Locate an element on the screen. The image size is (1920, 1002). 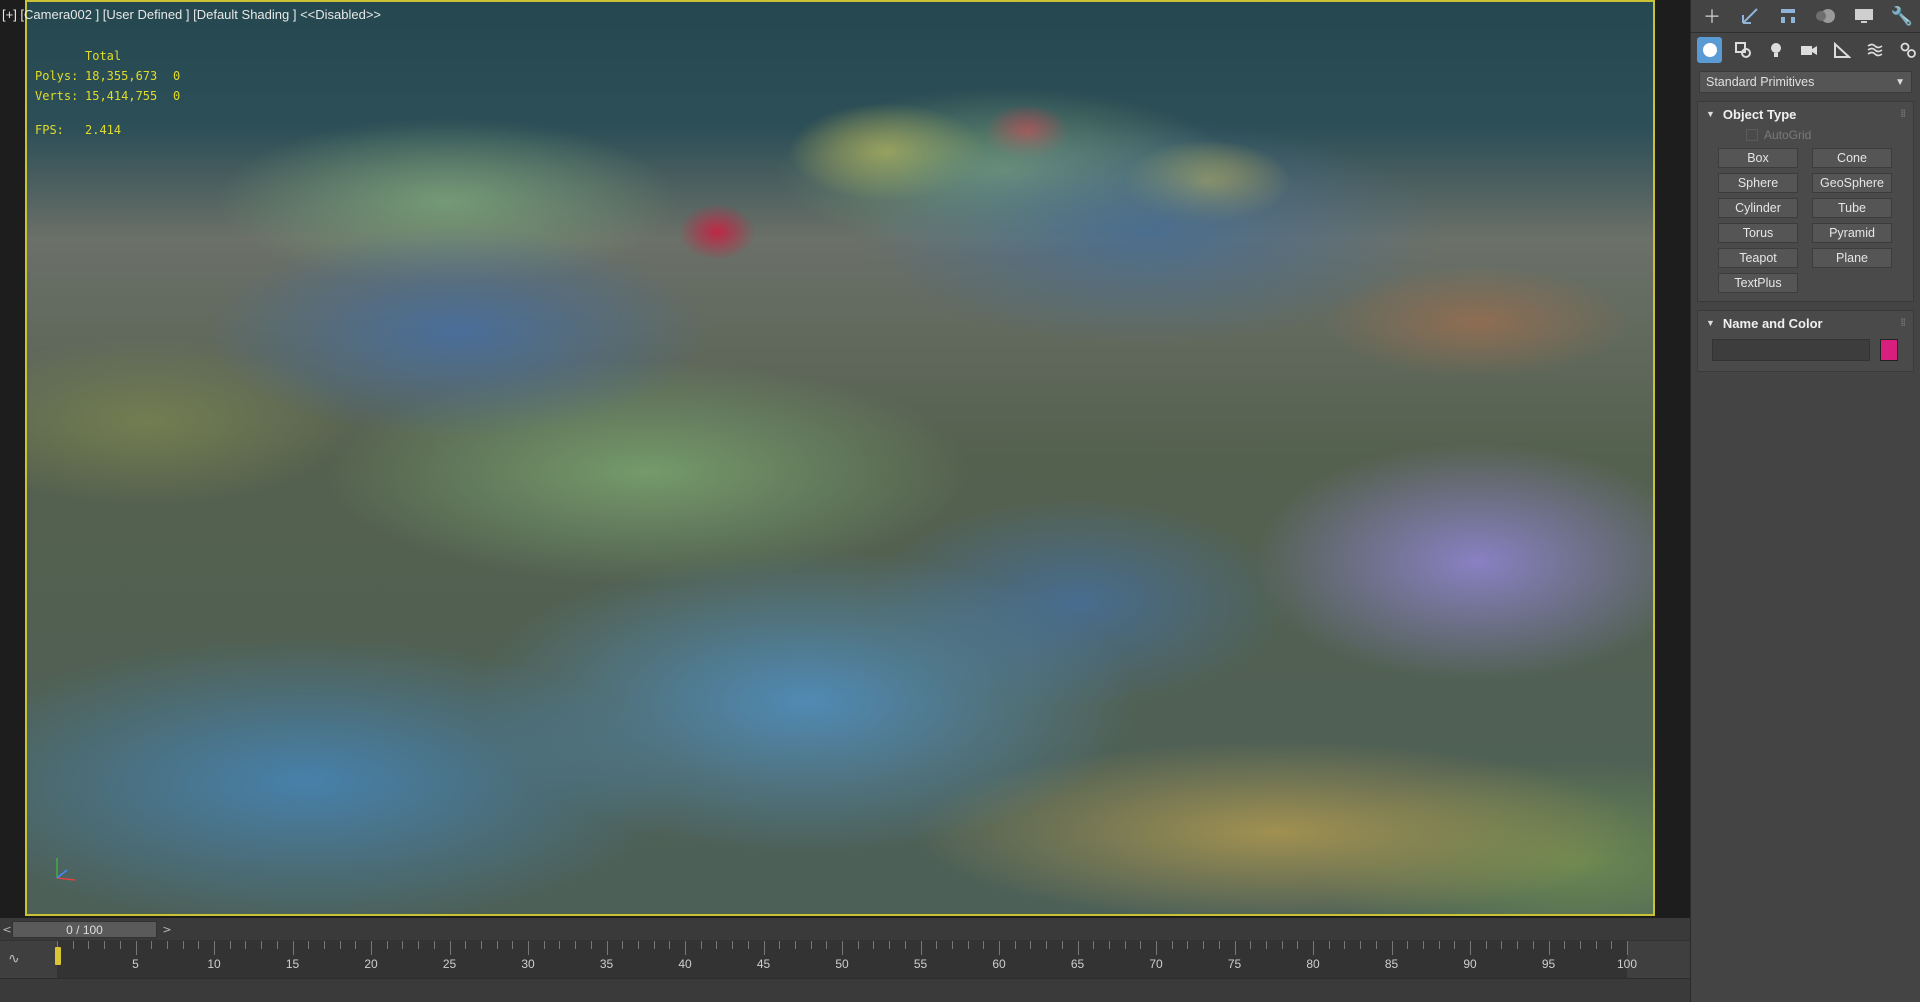
fps-label: FPS: is located at coordinates (49, 130).